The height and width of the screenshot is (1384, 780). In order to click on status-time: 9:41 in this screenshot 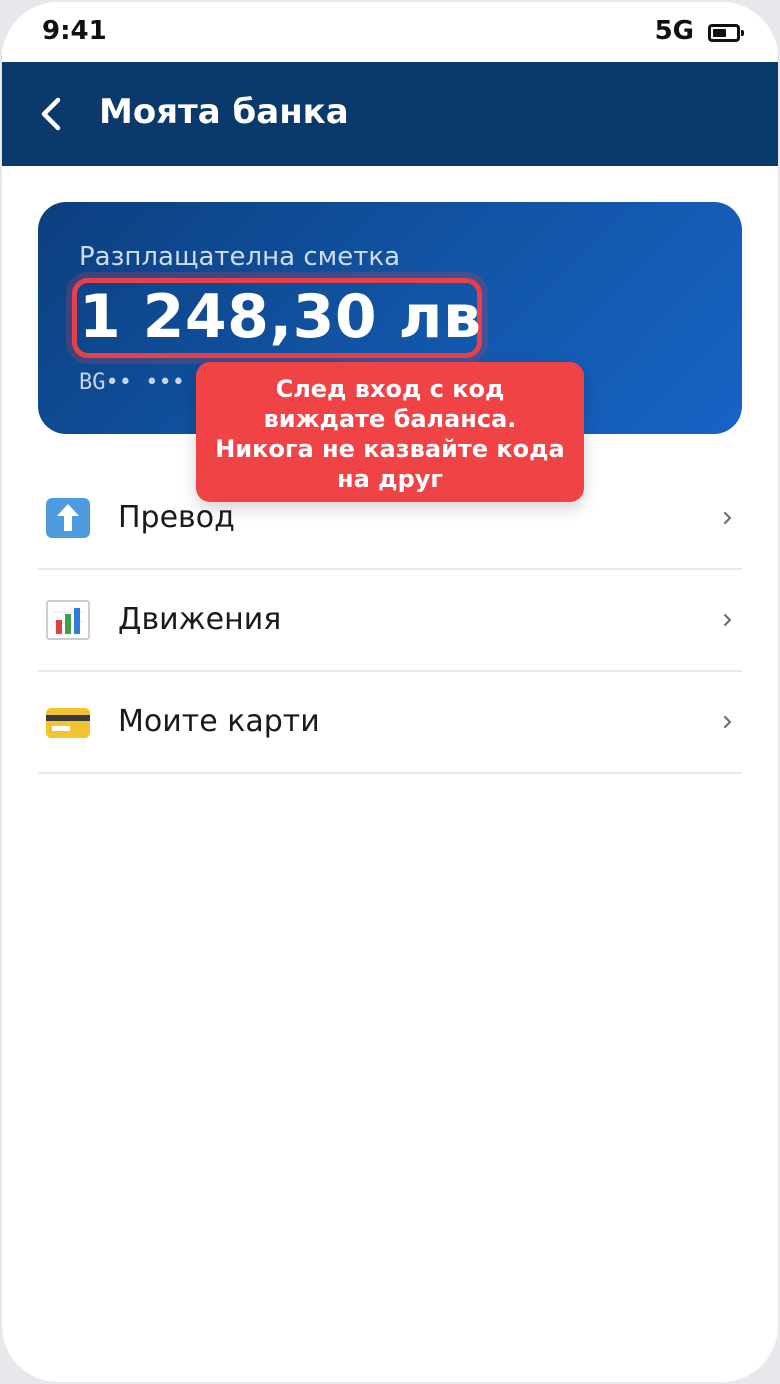, I will do `click(74, 31)`.